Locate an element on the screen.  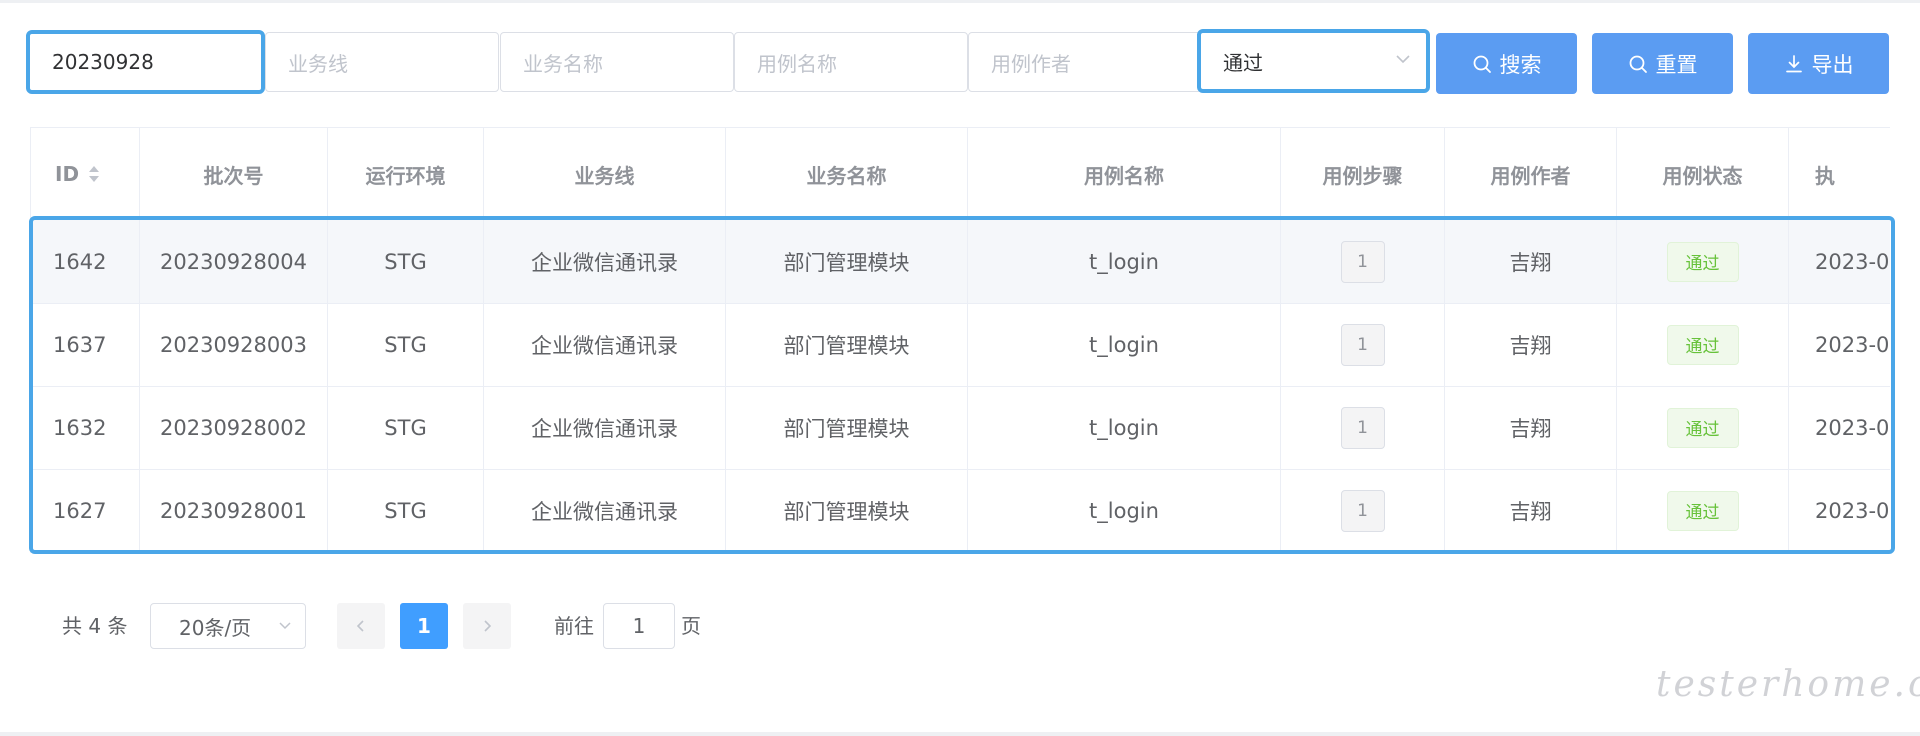
page-number-active: 1 is located at coordinates (424, 626).